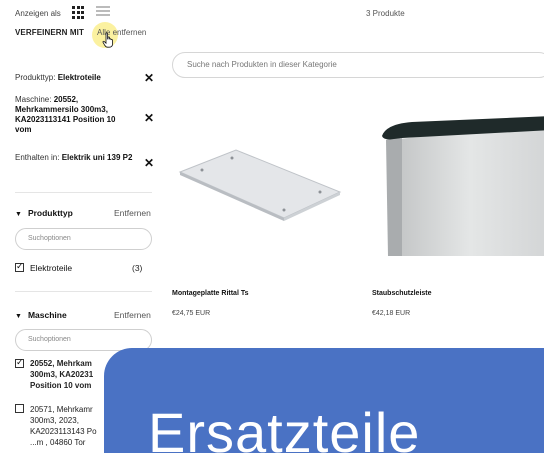  I want to click on filter-prefix: Produkttyp:, so click(36, 77).